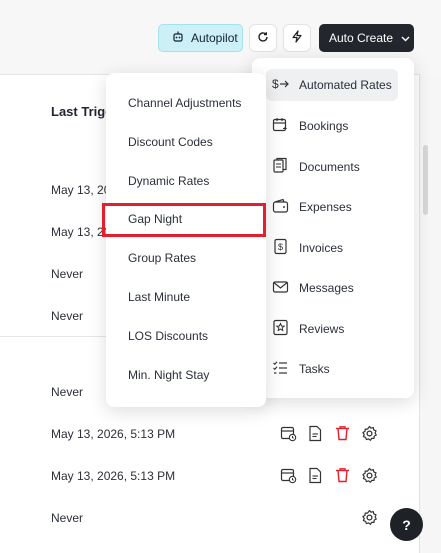 Image resolution: width=441 pixels, height=553 pixels. I want to click on menu-item-bookings: Bookings, so click(332, 126).